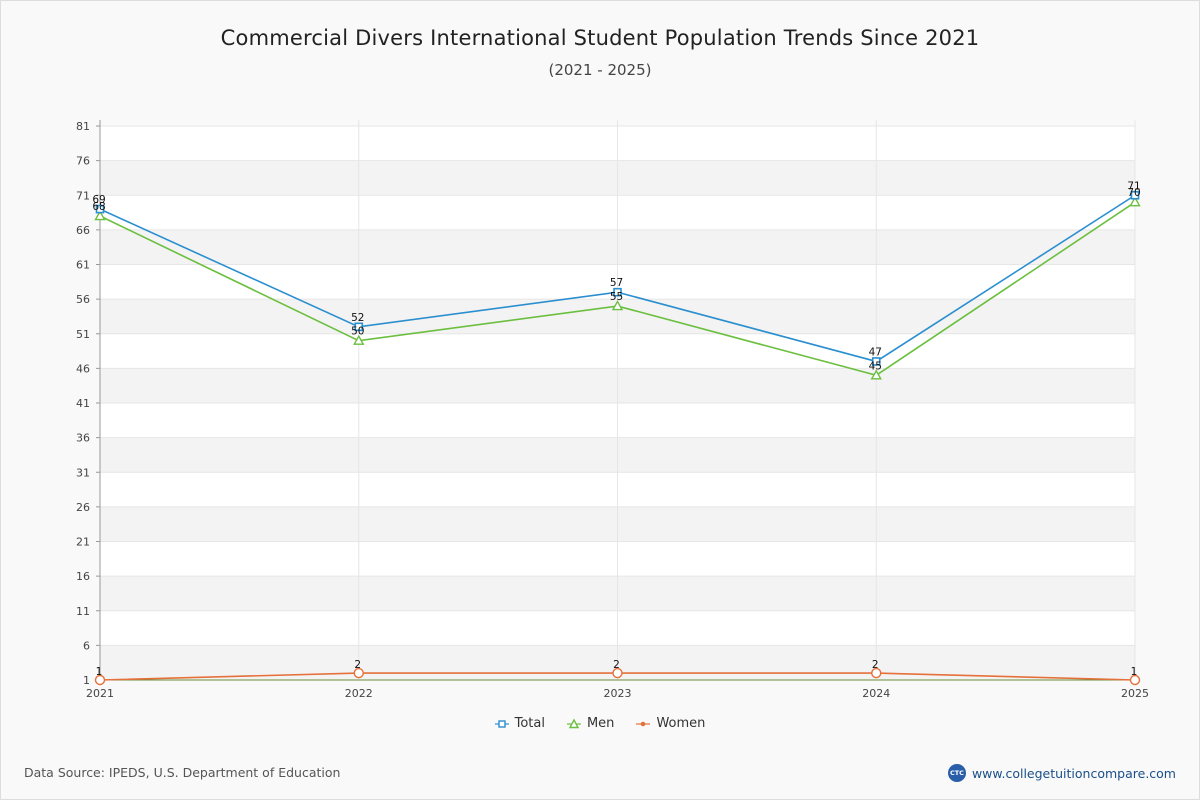 This screenshot has width=1200, height=800. Describe the element at coordinates (573, 723) in the screenshot. I see `legend-marker-men-icon` at that location.